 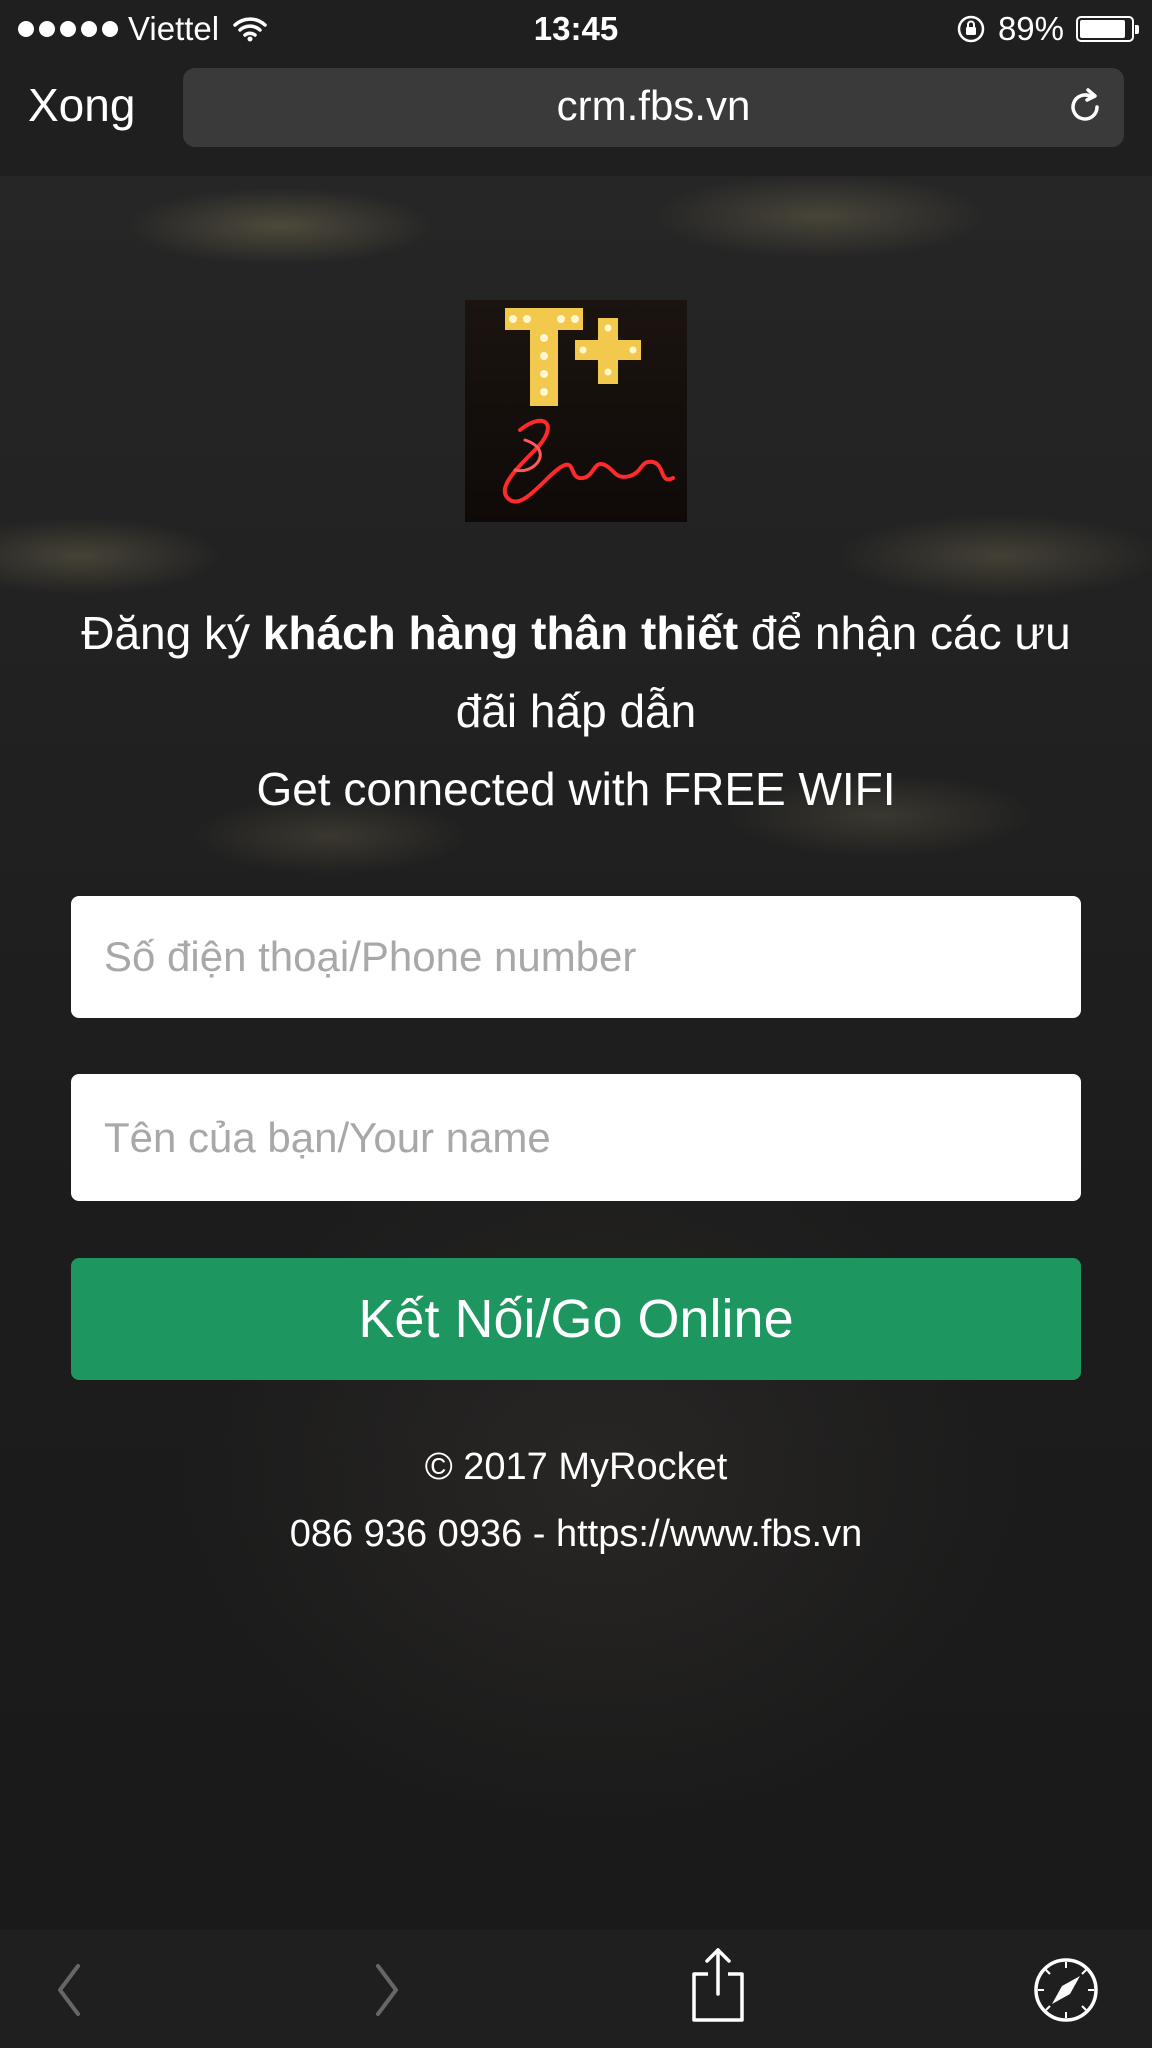 What do you see at coordinates (70, 1990) in the screenshot?
I see `back-arrow-icon` at bounding box center [70, 1990].